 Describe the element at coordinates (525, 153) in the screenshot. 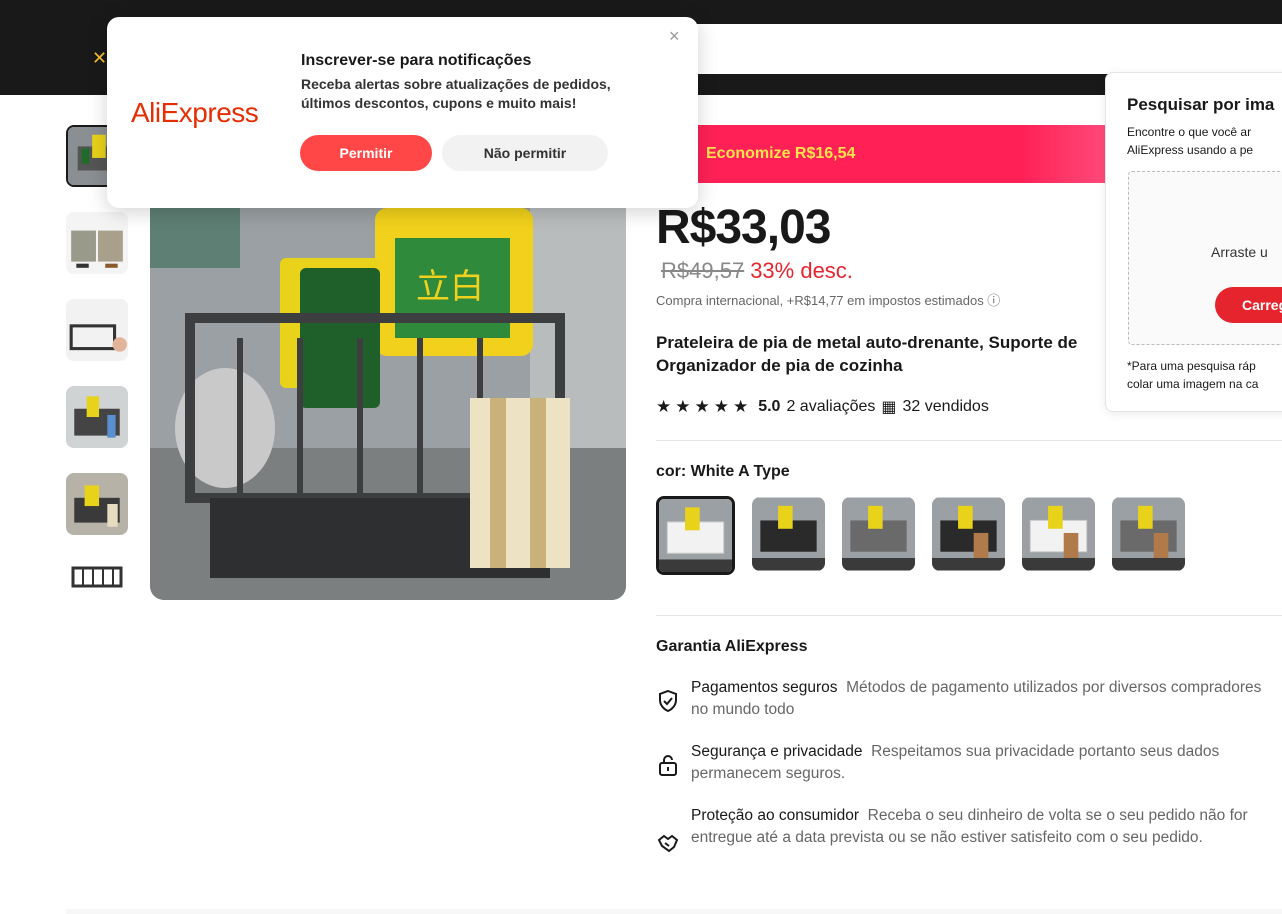

I see `deny-button: Não permitir` at that location.